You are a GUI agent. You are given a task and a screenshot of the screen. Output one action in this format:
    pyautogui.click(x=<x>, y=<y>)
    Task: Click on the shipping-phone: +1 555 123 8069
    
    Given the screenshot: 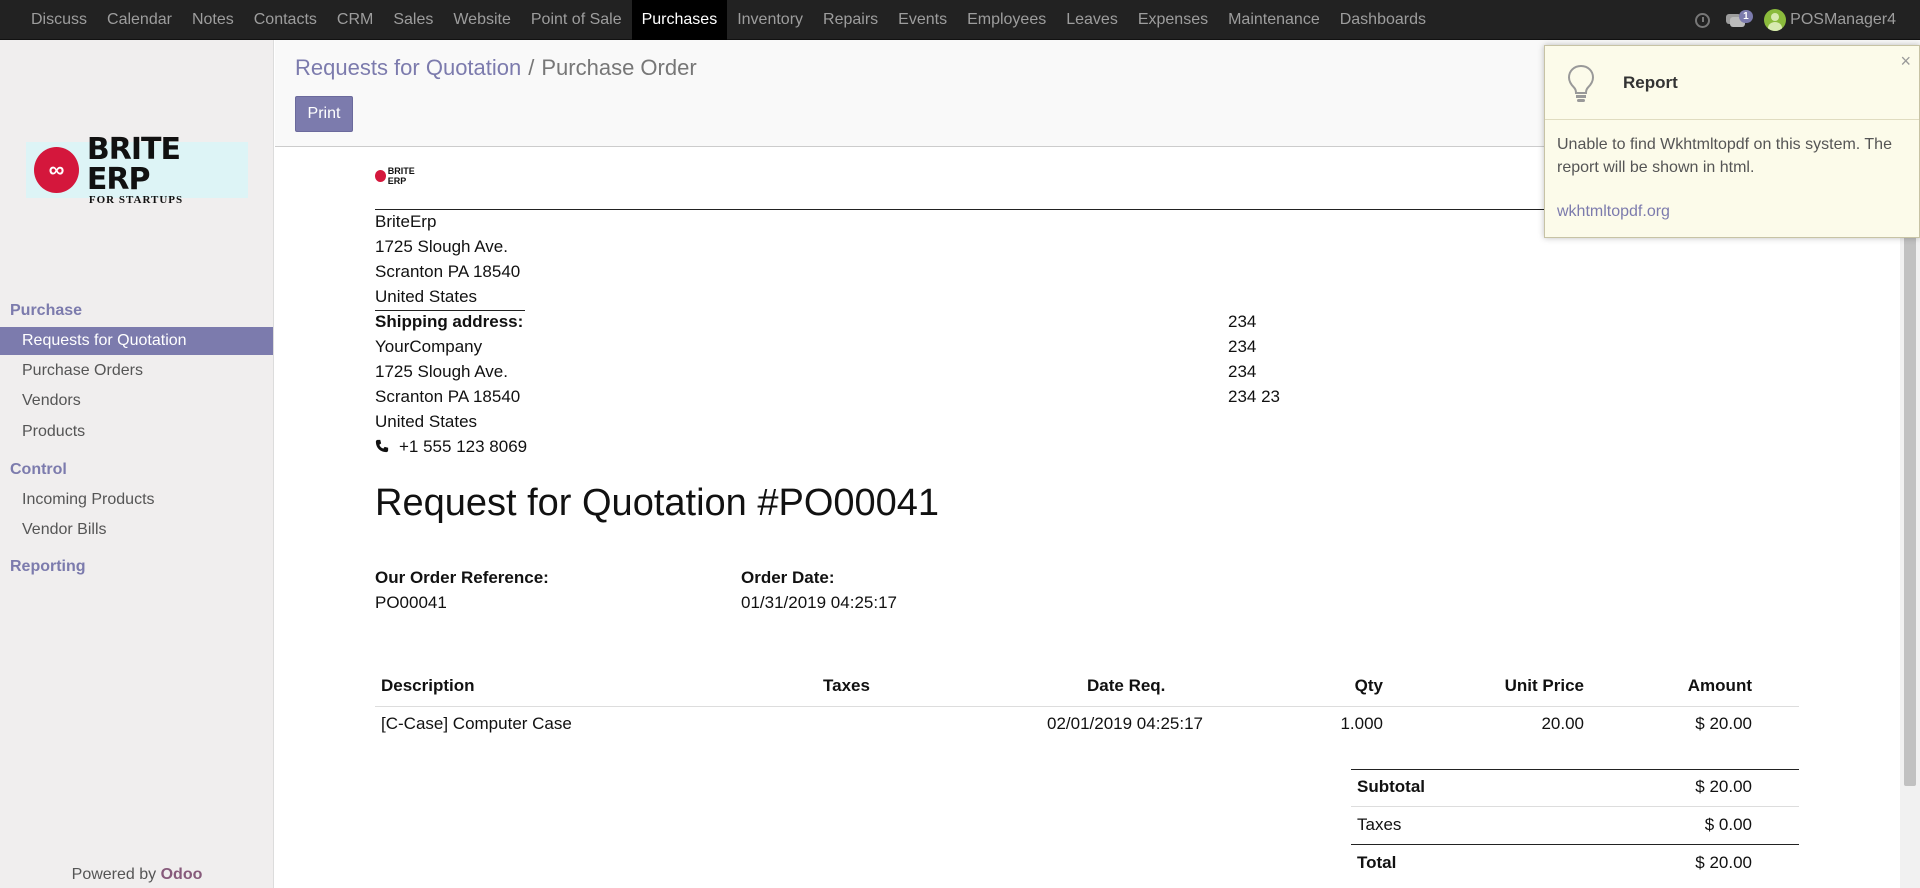 What is the action you would take?
    pyautogui.click(x=451, y=447)
    